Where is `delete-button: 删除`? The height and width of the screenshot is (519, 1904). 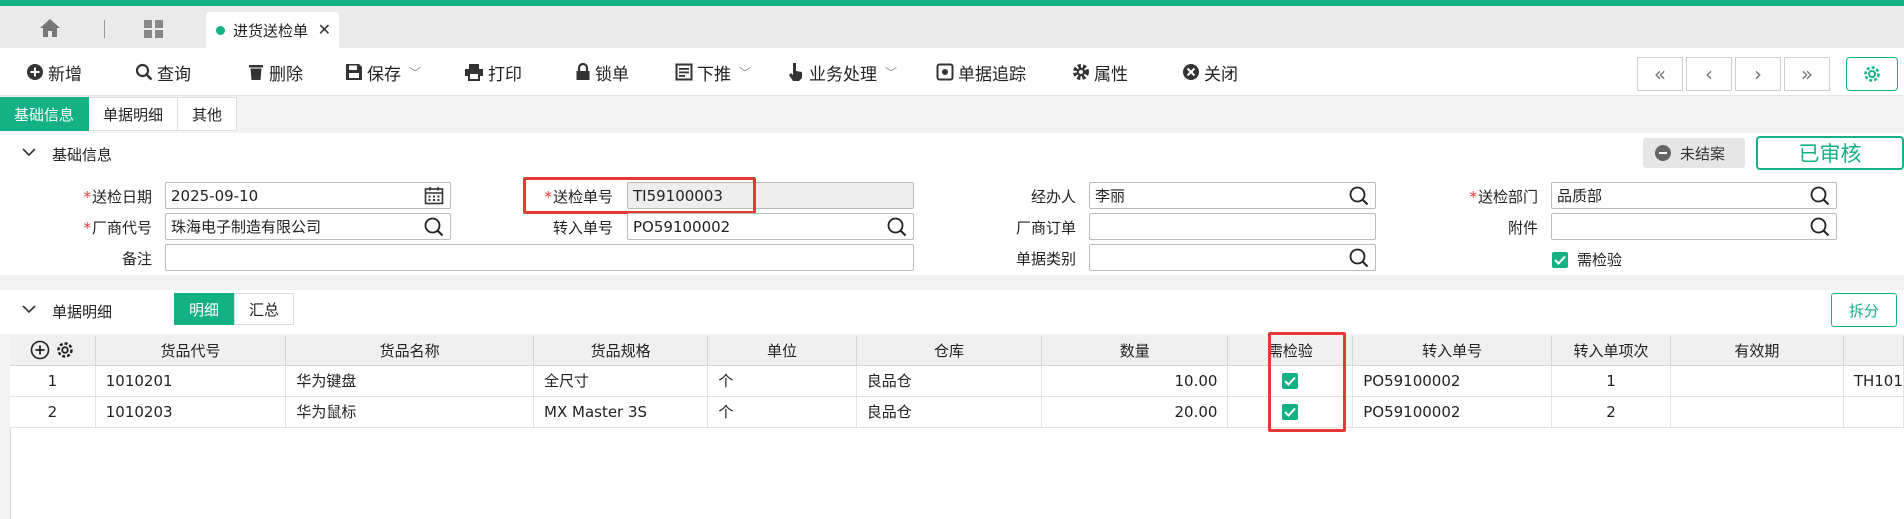 delete-button: 删除 is located at coordinates (275, 72).